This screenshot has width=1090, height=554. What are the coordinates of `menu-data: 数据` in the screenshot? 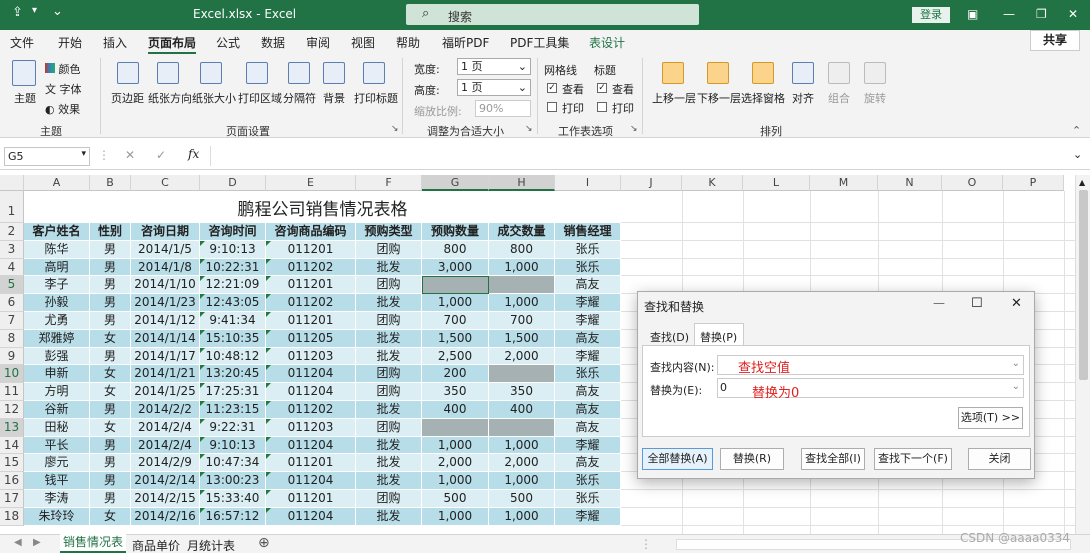 It's located at (273, 42).